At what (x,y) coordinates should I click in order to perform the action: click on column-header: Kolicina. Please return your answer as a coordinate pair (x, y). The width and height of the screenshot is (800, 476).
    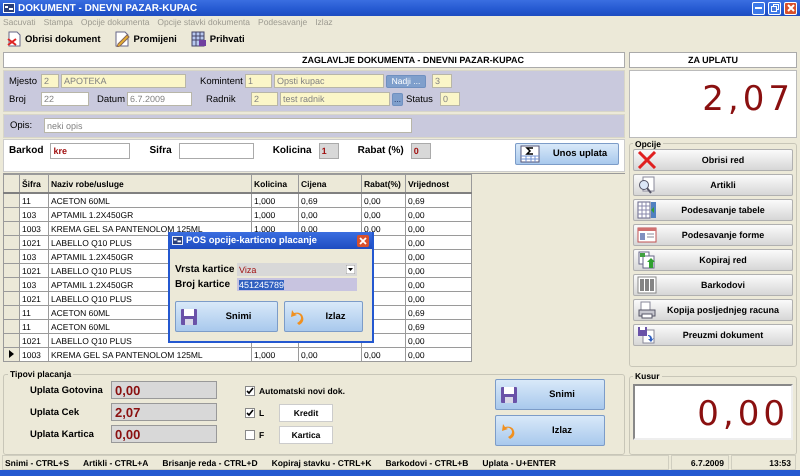
    Looking at the image, I should click on (275, 184).